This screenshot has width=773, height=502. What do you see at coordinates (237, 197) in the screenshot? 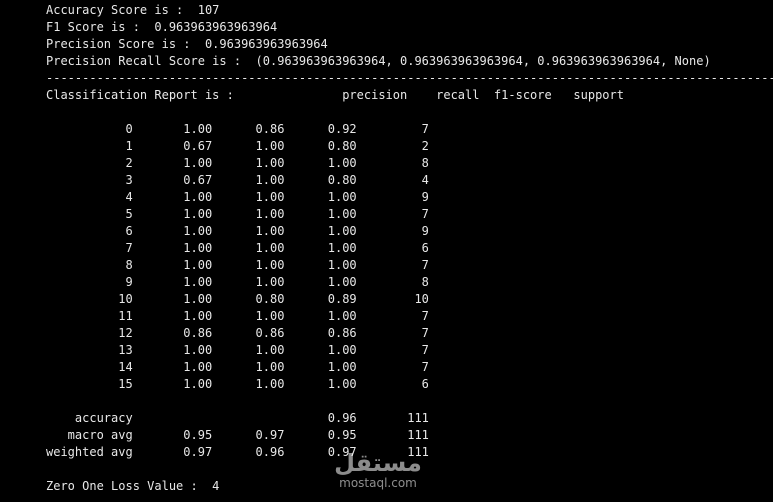
I see `report-row: 4 1.00 1.00 1.00 9` at bounding box center [237, 197].